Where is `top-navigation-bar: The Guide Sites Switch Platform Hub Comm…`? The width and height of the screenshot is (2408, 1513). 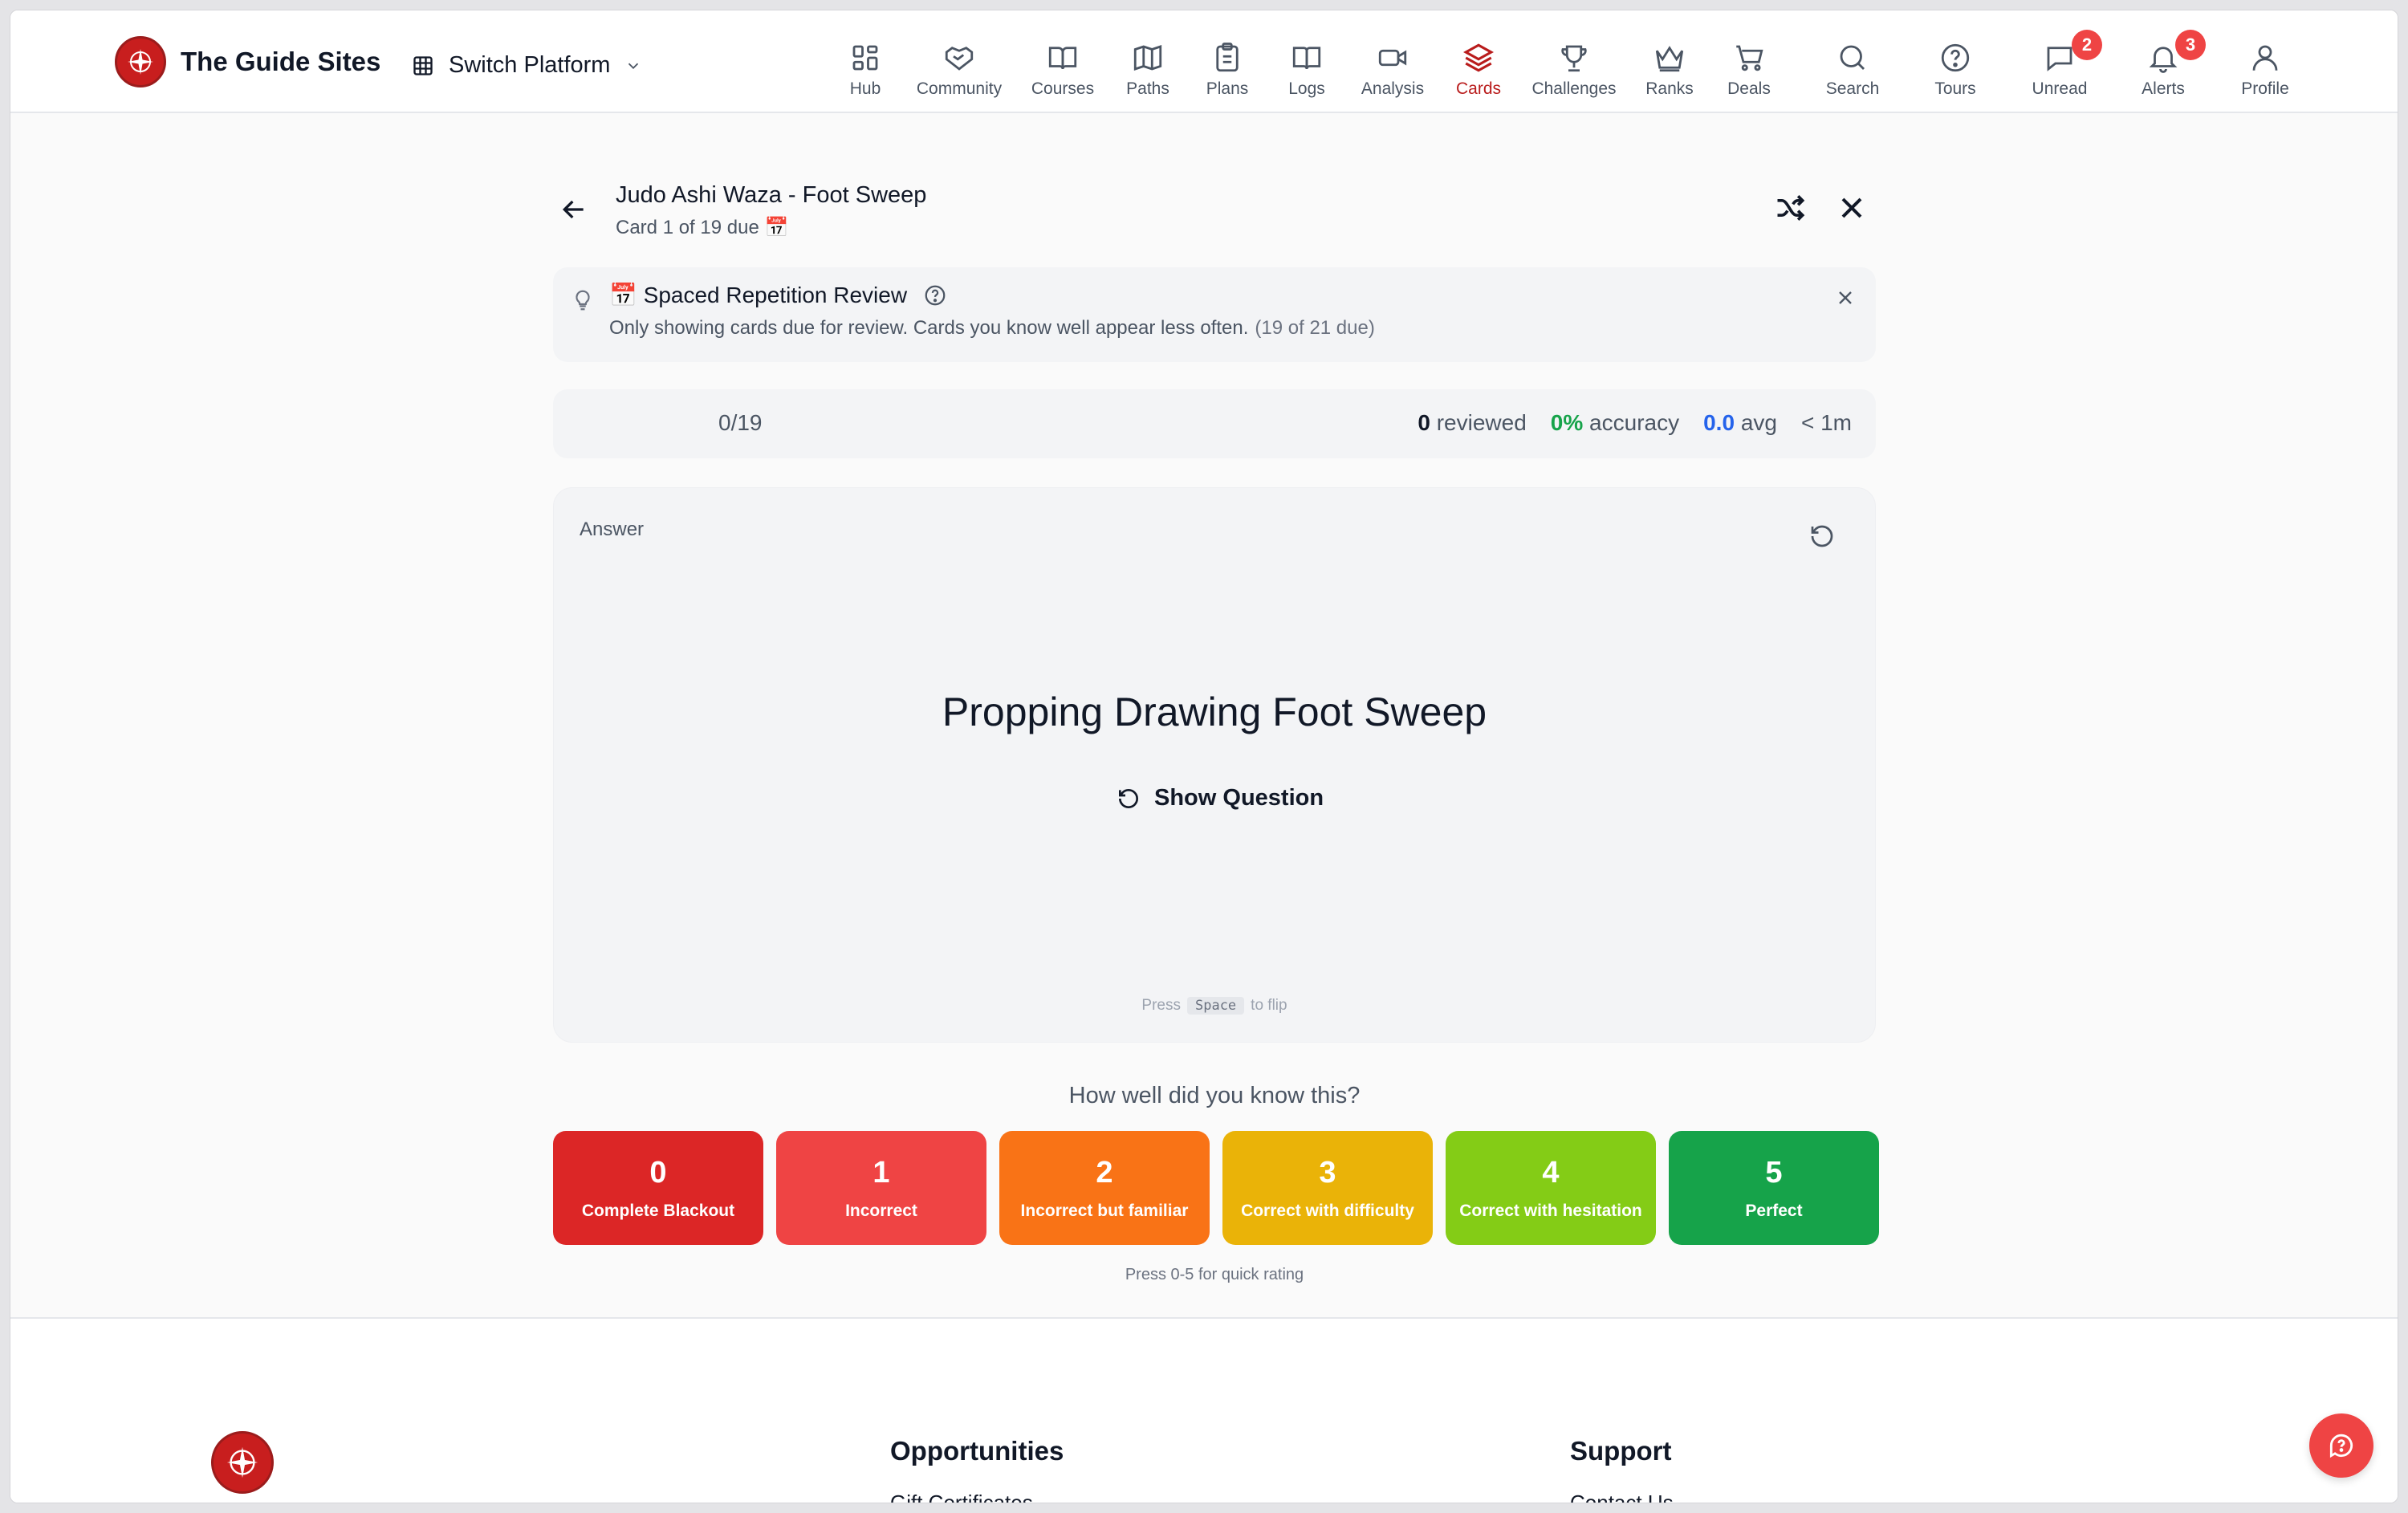
top-navigation-bar: The Guide Sites Switch Platform Hub Comm… is located at coordinates (1204, 61).